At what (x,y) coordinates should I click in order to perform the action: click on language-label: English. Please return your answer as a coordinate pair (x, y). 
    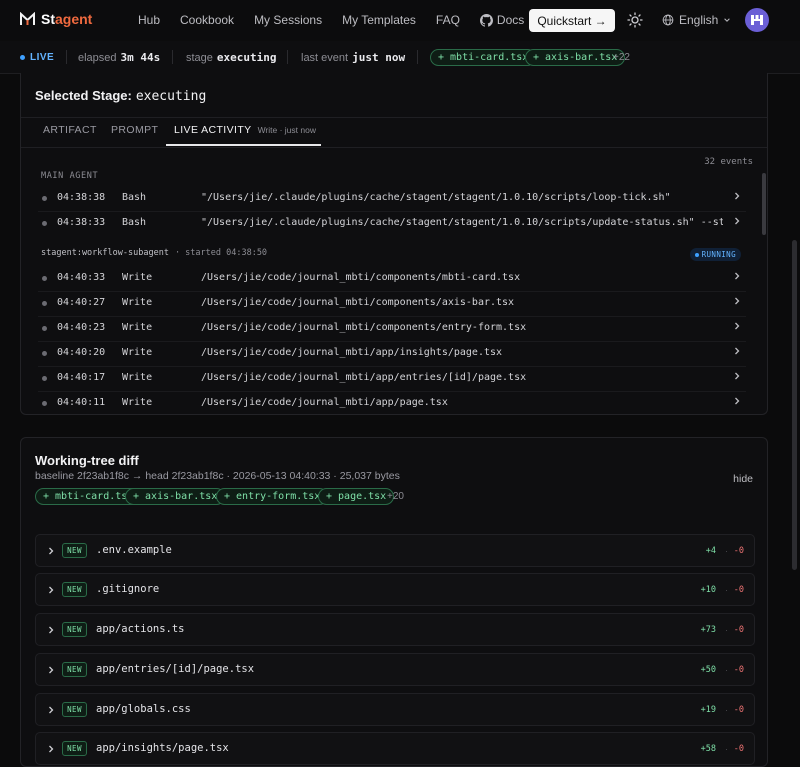
    Looking at the image, I should click on (699, 20).